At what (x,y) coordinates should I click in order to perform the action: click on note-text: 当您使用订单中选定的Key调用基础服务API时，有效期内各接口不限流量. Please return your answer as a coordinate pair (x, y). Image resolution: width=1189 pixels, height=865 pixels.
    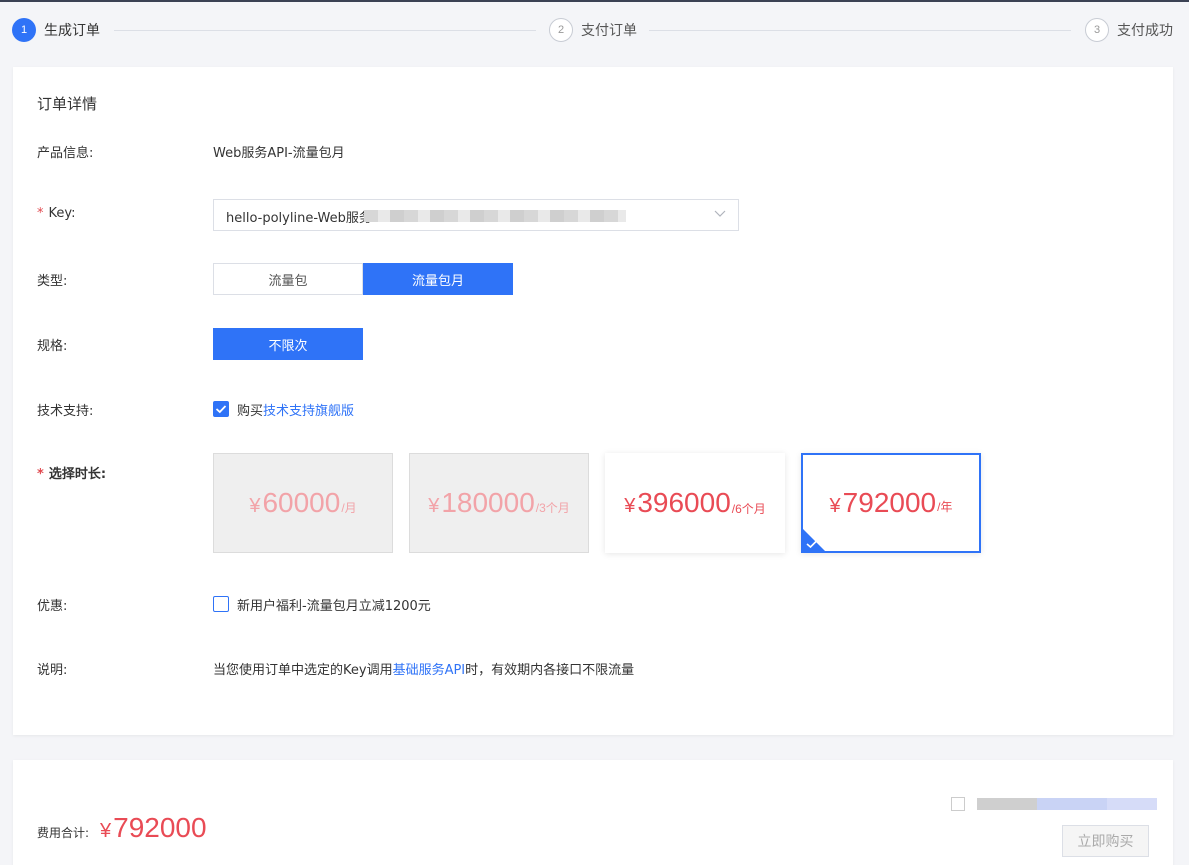
    Looking at the image, I should click on (424, 670).